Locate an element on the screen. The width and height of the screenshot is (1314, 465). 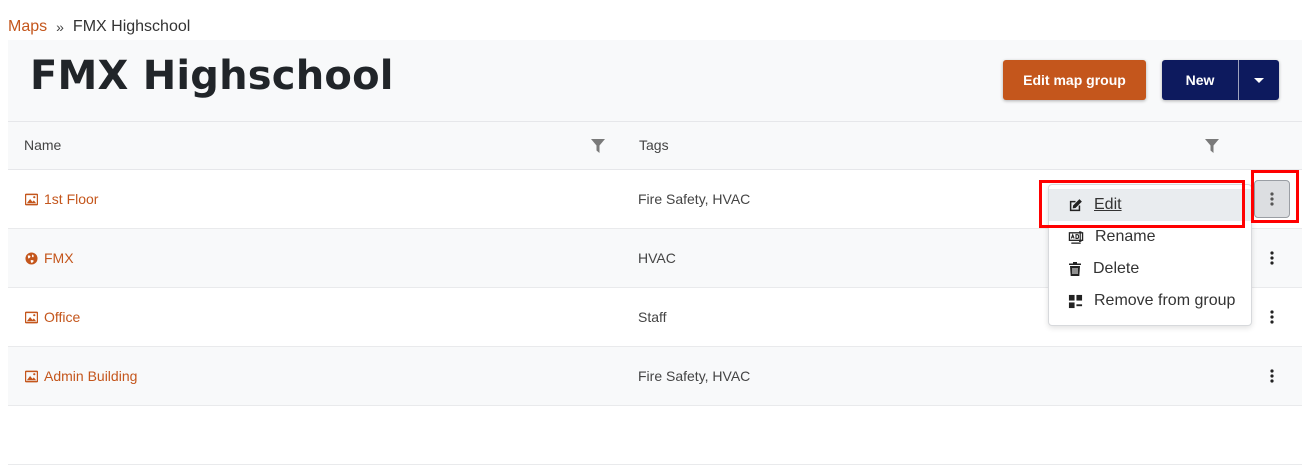
map-name-link: Office is located at coordinates (52, 317).